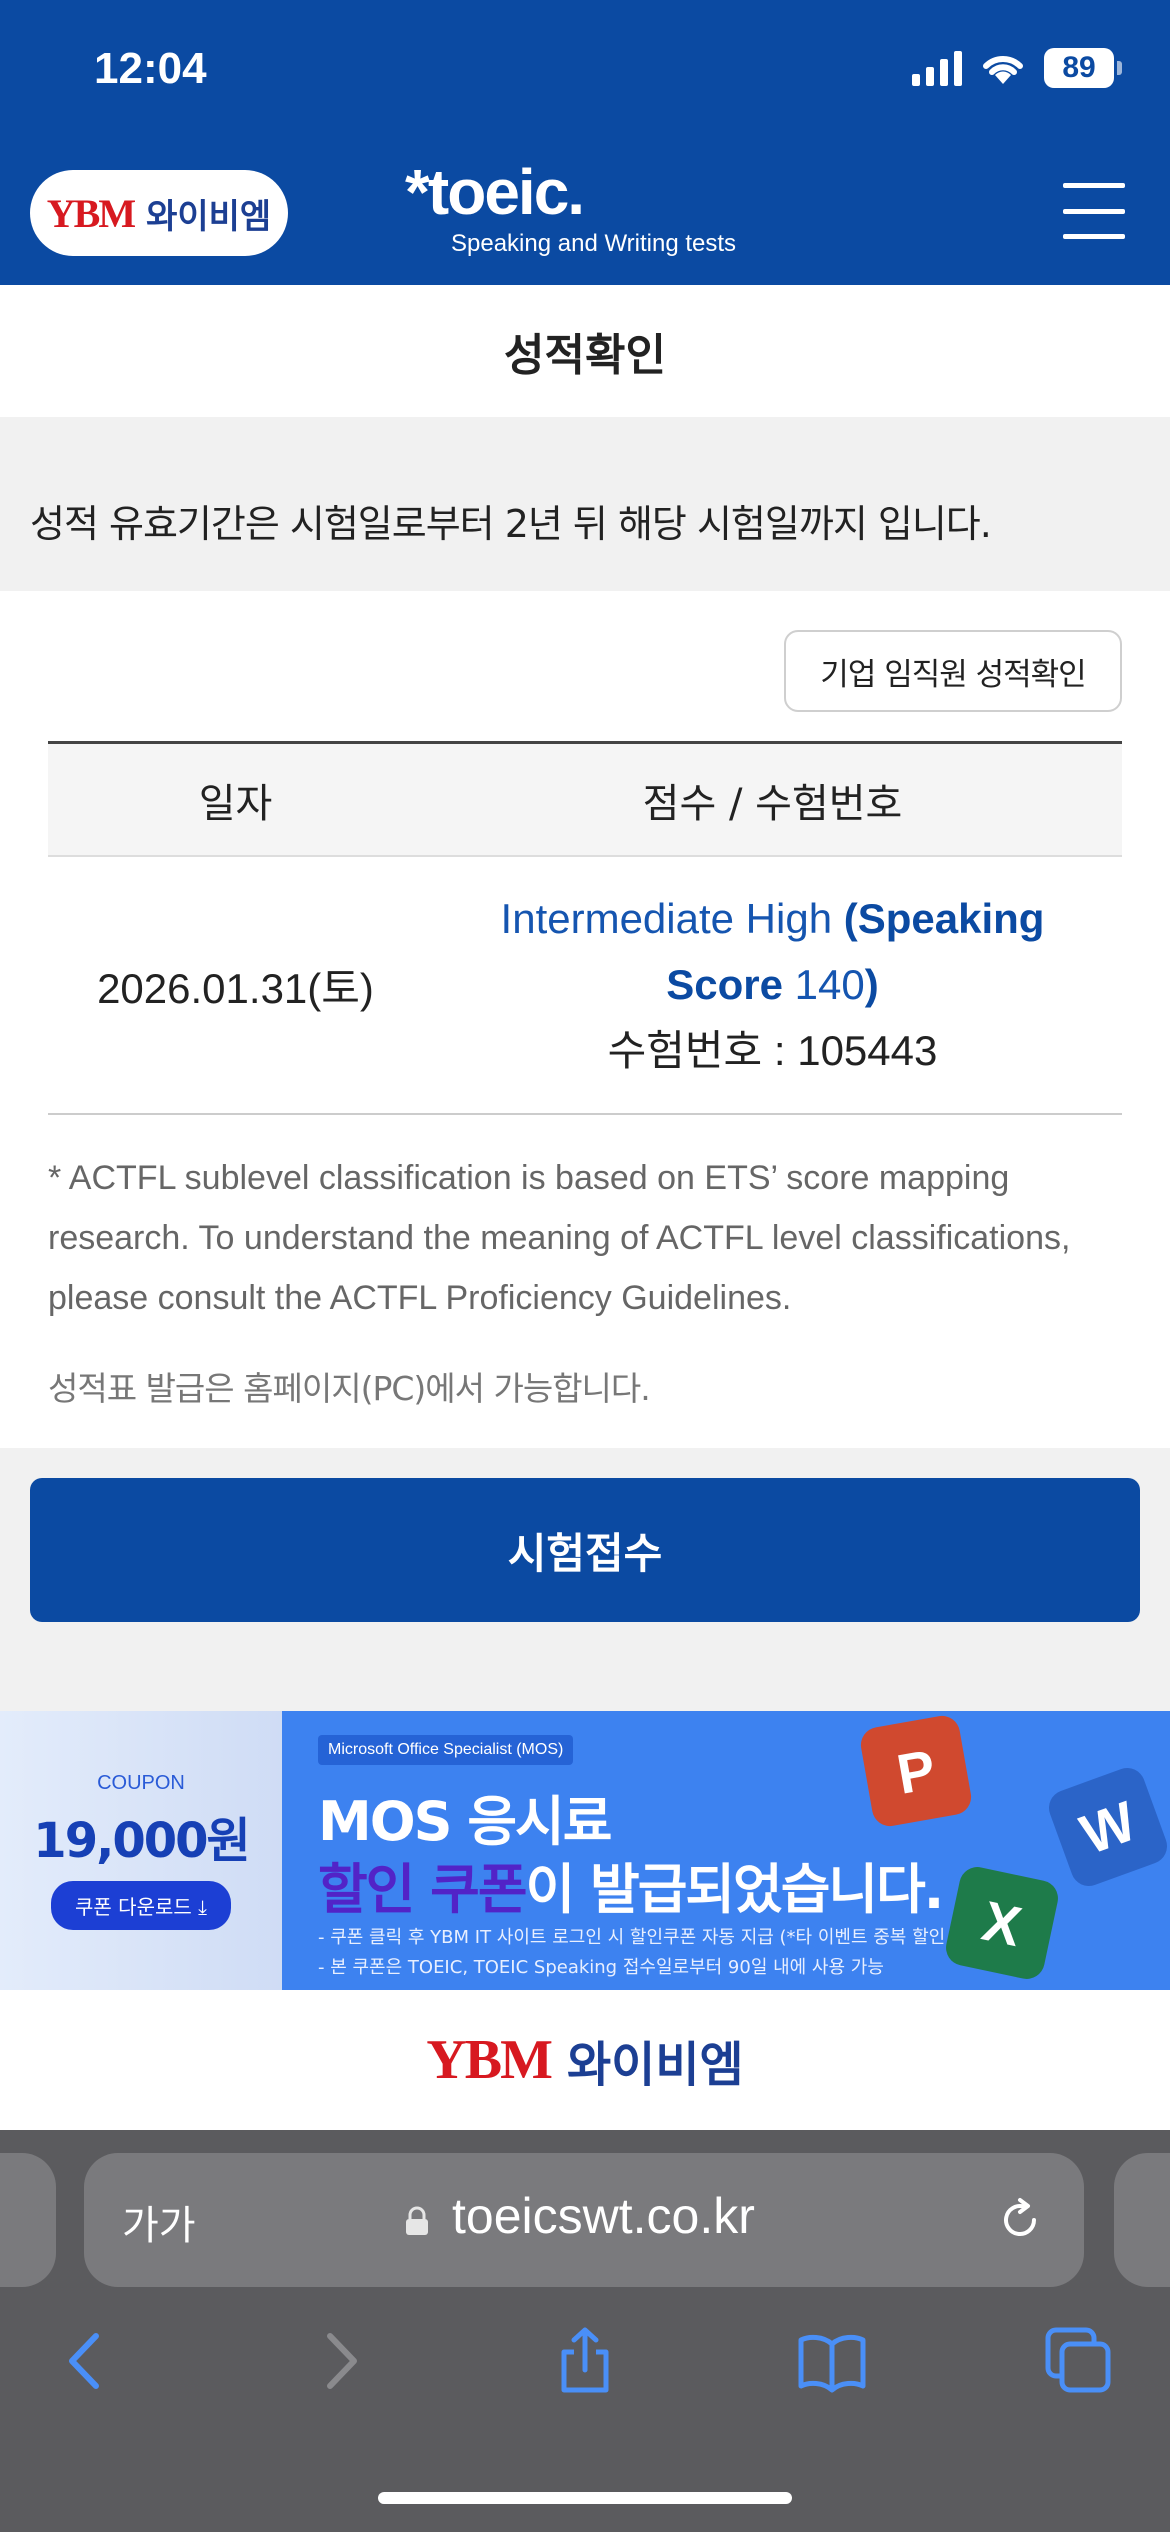  Describe the element at coordinates (495, 192) in the screenshot. I see `toeic-wordmark: *toeic.` at that location.